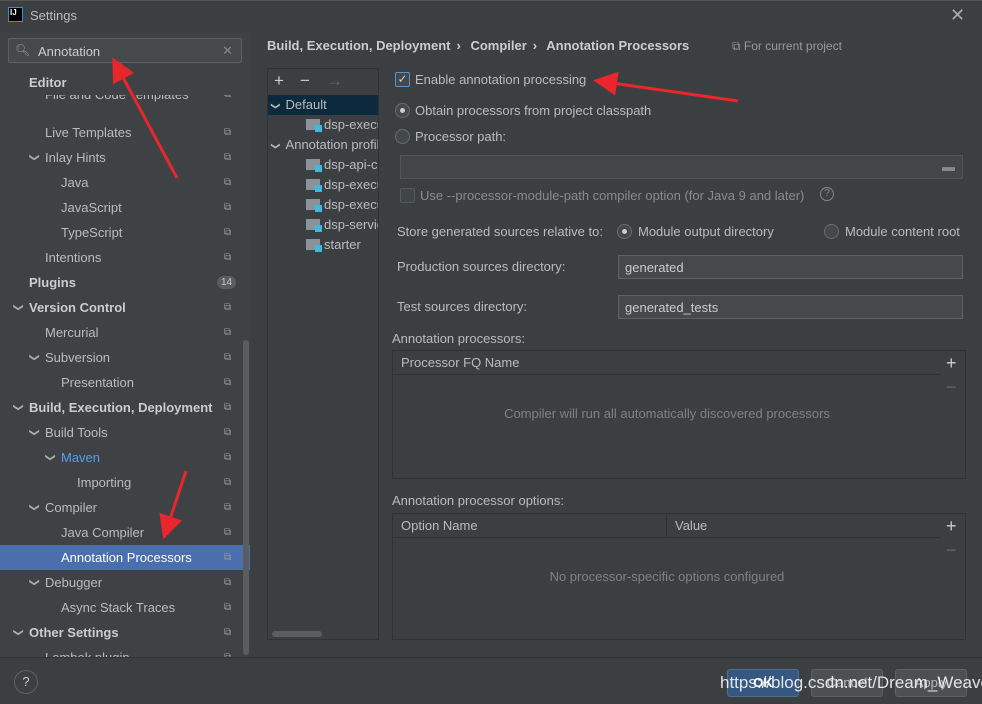 Image resolution: width=982 pixels, height=704 pixels. I want to click on help-button: ?, so click(26, 682).